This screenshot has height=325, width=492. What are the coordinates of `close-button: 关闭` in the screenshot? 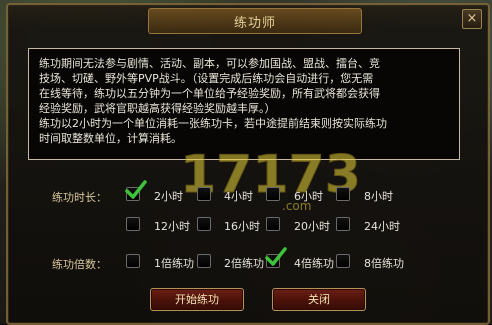 It's located at (319, 299).